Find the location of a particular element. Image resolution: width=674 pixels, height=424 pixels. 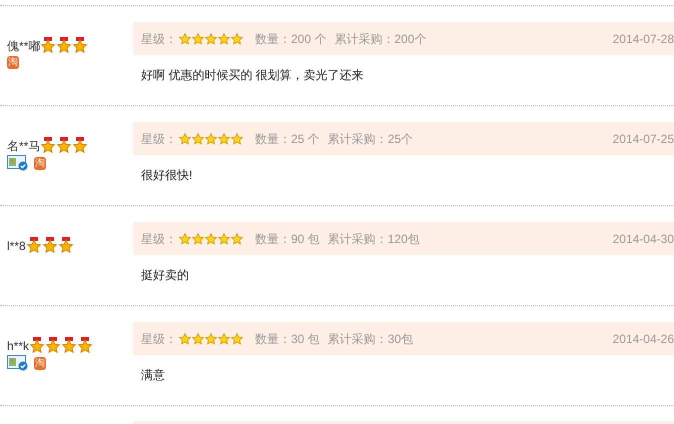

review-date: 2014-07-25 is located at coordinates (643, 139).